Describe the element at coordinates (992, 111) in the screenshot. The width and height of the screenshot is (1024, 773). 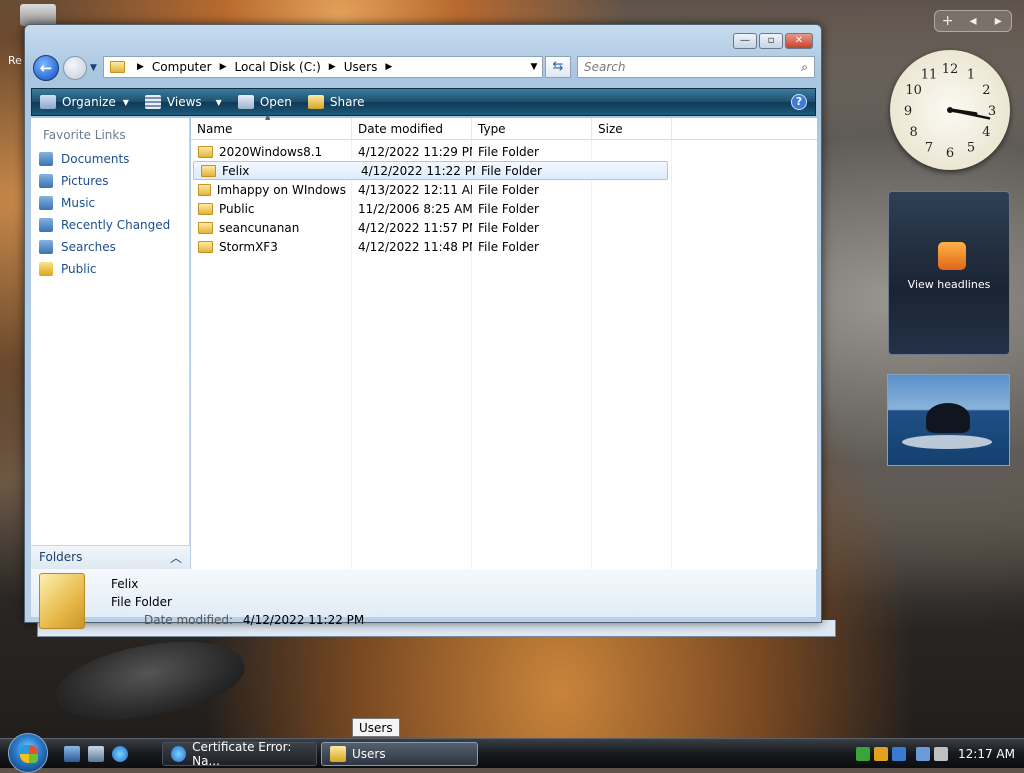
I see `clock-number: 3` at that location.